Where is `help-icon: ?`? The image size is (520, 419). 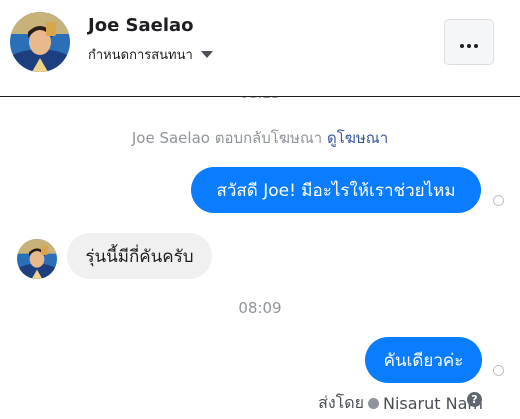
help-icon: ? is located at coordinates (474, 399).